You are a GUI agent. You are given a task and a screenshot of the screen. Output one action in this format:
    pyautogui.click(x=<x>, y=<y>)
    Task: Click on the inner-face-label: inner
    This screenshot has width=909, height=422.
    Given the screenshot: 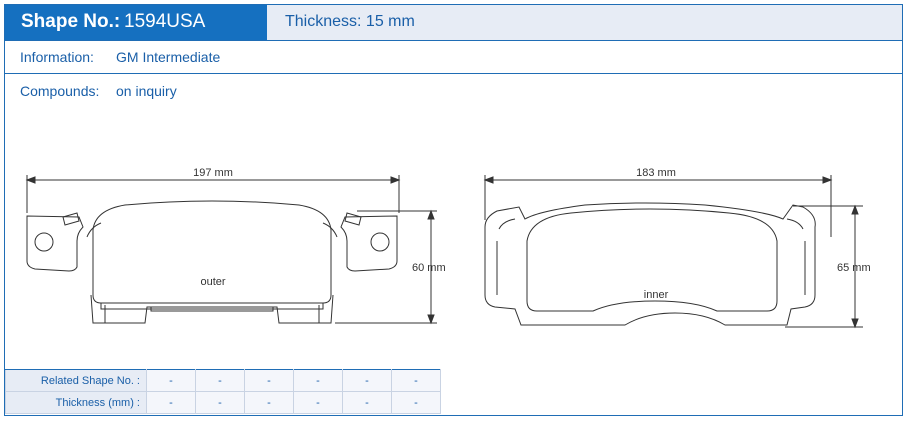 What is the action you would take?
    pyautogui.click(x=656, y=295)
    